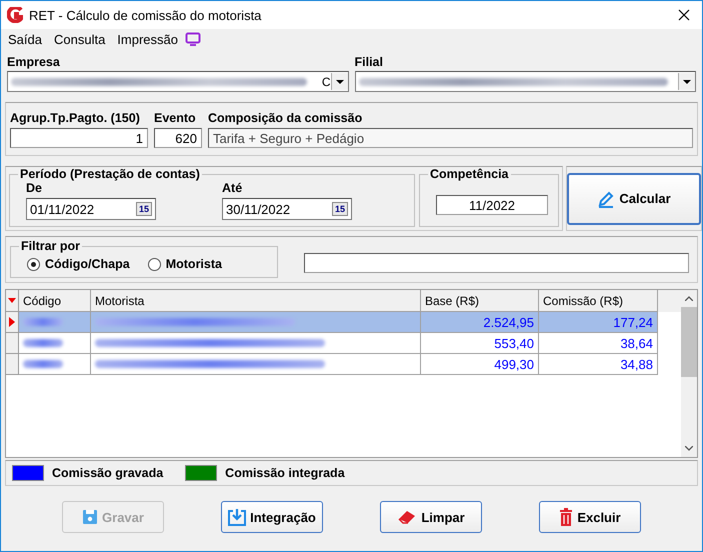 The image size is (703, 552). I want to click on table-row: 2.524,95 177,24, so click(343, 322).